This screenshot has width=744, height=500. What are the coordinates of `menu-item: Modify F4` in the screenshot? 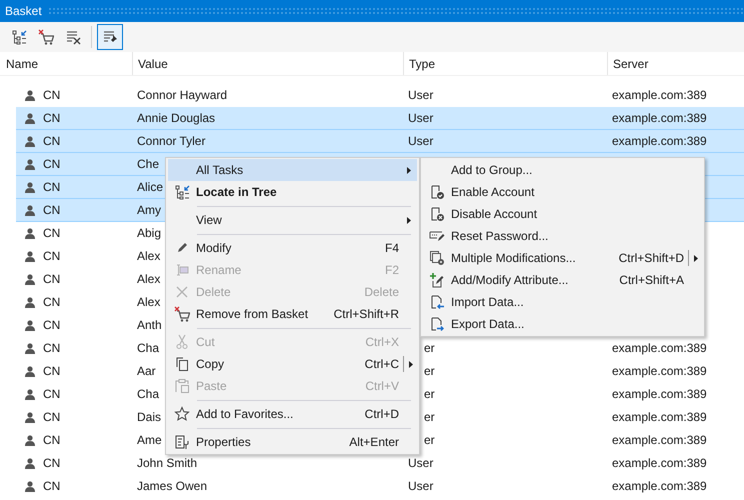 It's located at (292, 248).